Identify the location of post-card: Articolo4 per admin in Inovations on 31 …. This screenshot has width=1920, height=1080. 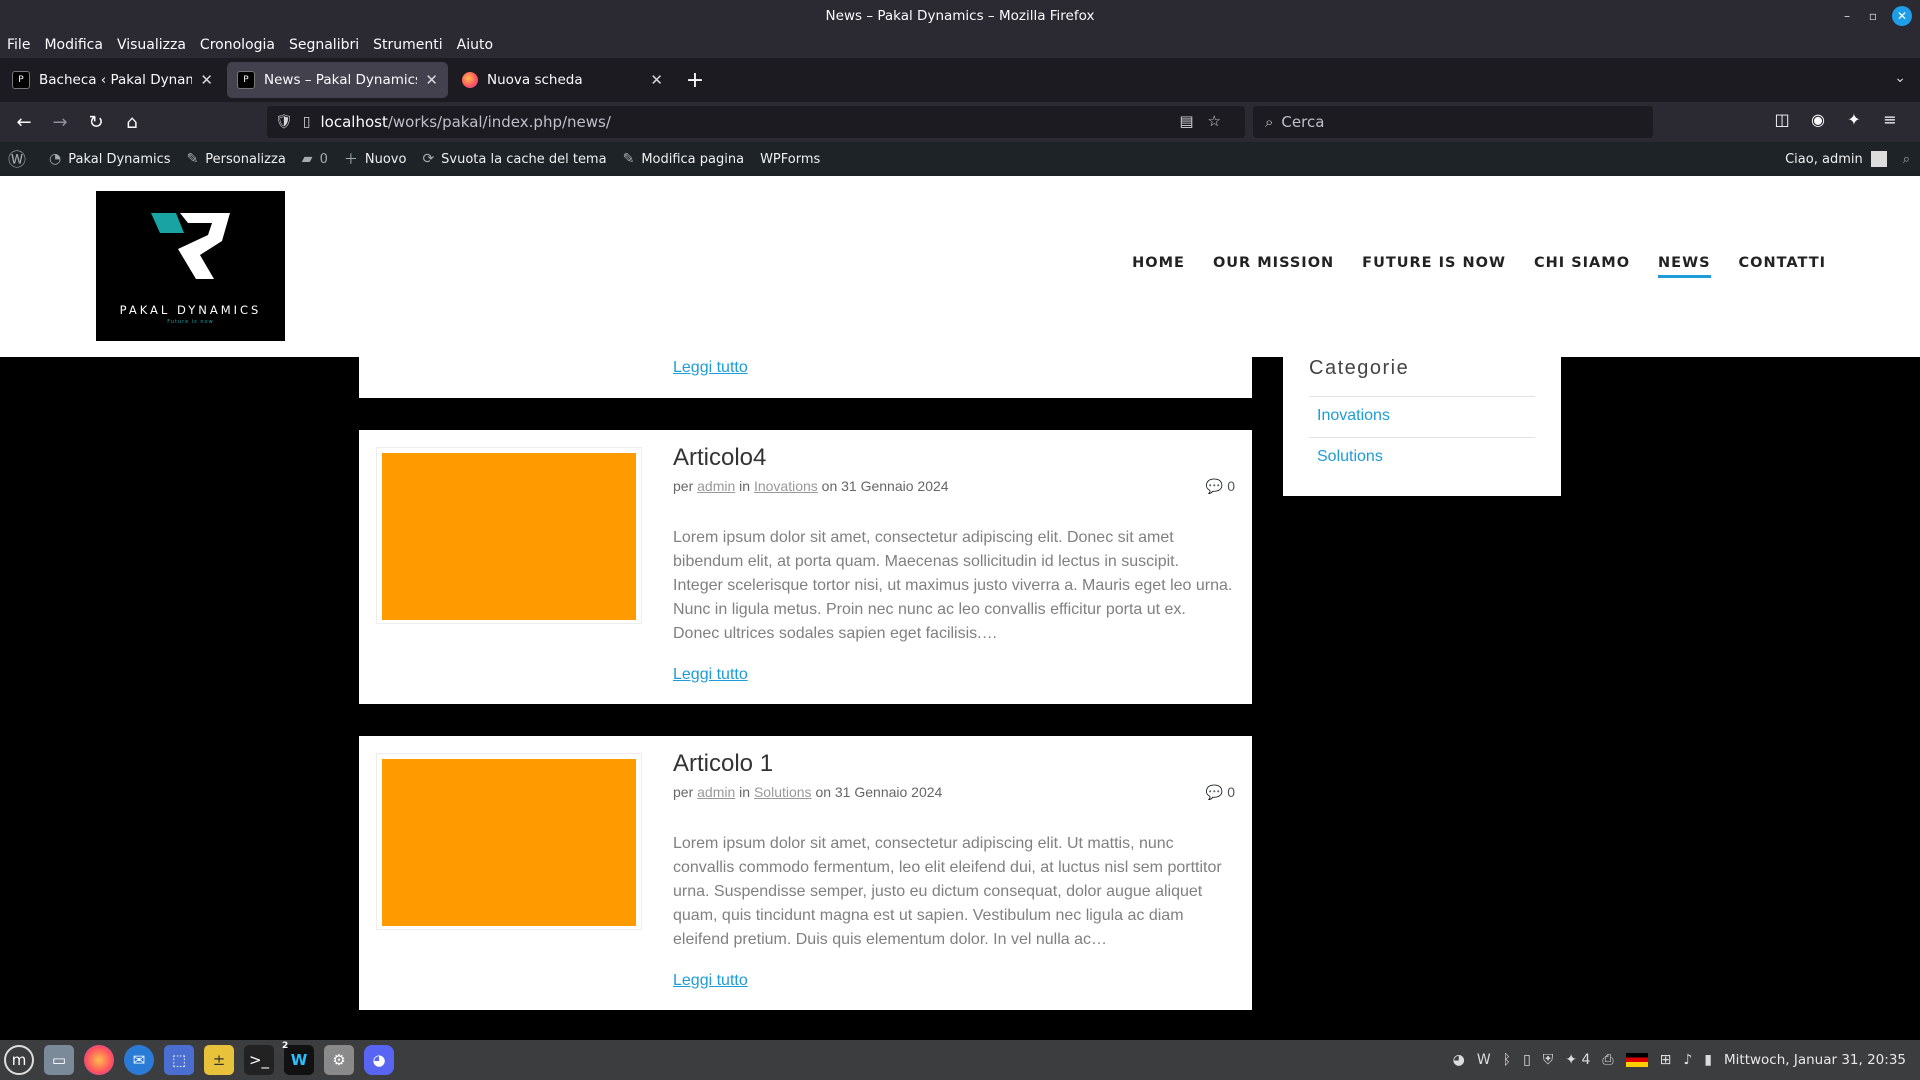
(805, 567).